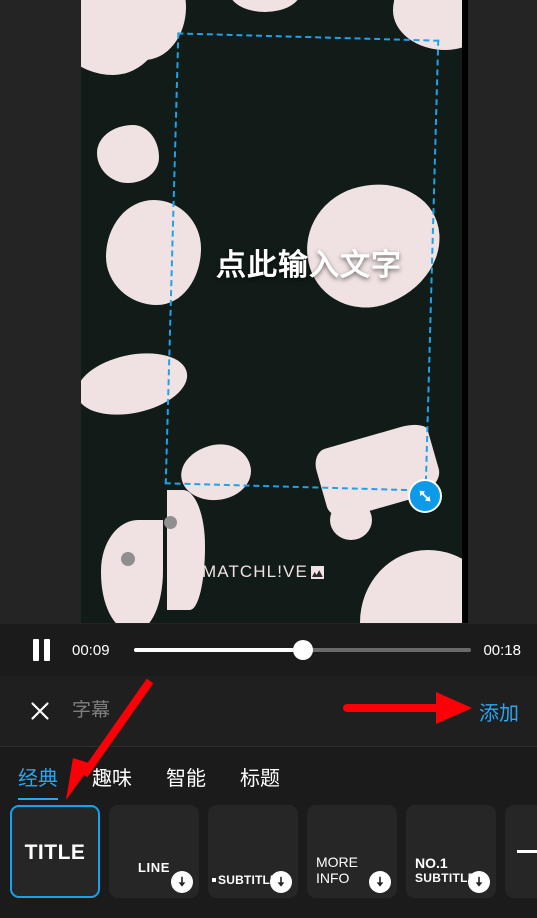 The image size is (537, 918). Describe the element at coordinates (38, 781) in the screenshot. I see `tab-classic: 经典` at that location.